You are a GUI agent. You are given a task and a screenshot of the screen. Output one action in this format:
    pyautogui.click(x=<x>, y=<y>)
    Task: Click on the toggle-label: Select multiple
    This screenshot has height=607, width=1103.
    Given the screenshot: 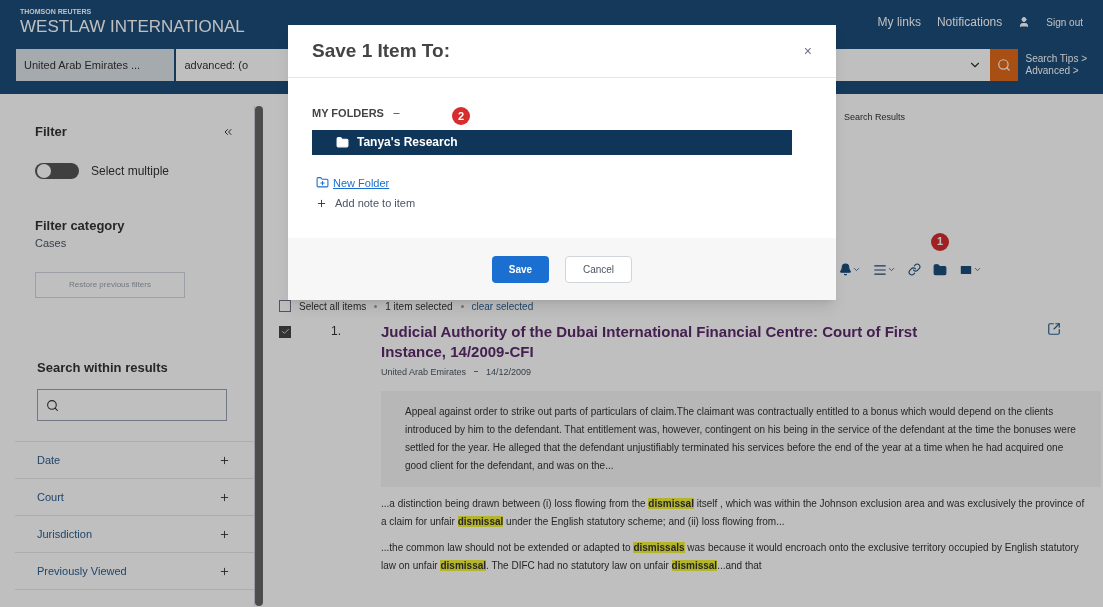 What is the action you would take?
    pyautogui.click(x=130, y=171)
    